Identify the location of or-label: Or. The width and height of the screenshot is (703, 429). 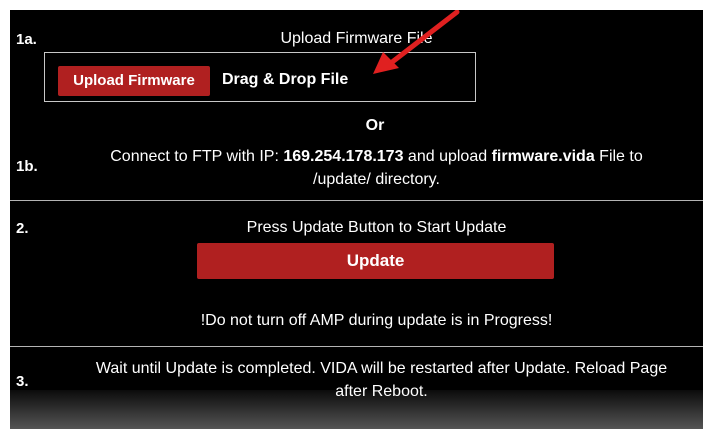
(375, 125).